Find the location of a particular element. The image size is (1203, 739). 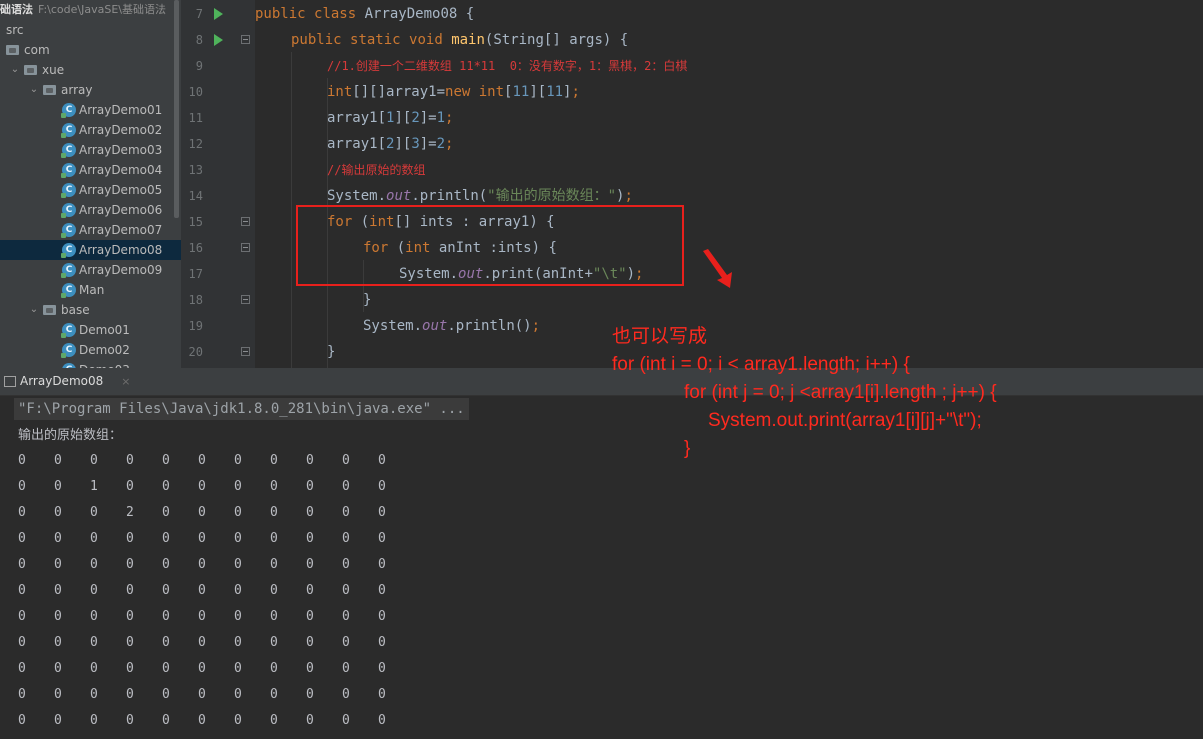

tree-item-label: ArrayDemo01 is located at coordinates (121, 110).